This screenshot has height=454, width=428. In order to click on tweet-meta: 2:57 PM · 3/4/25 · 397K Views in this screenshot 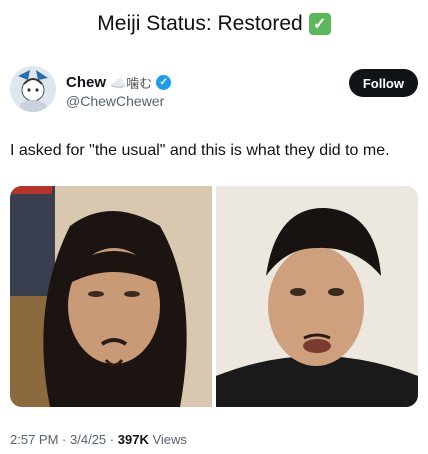, I will do `click(98, 439)`.